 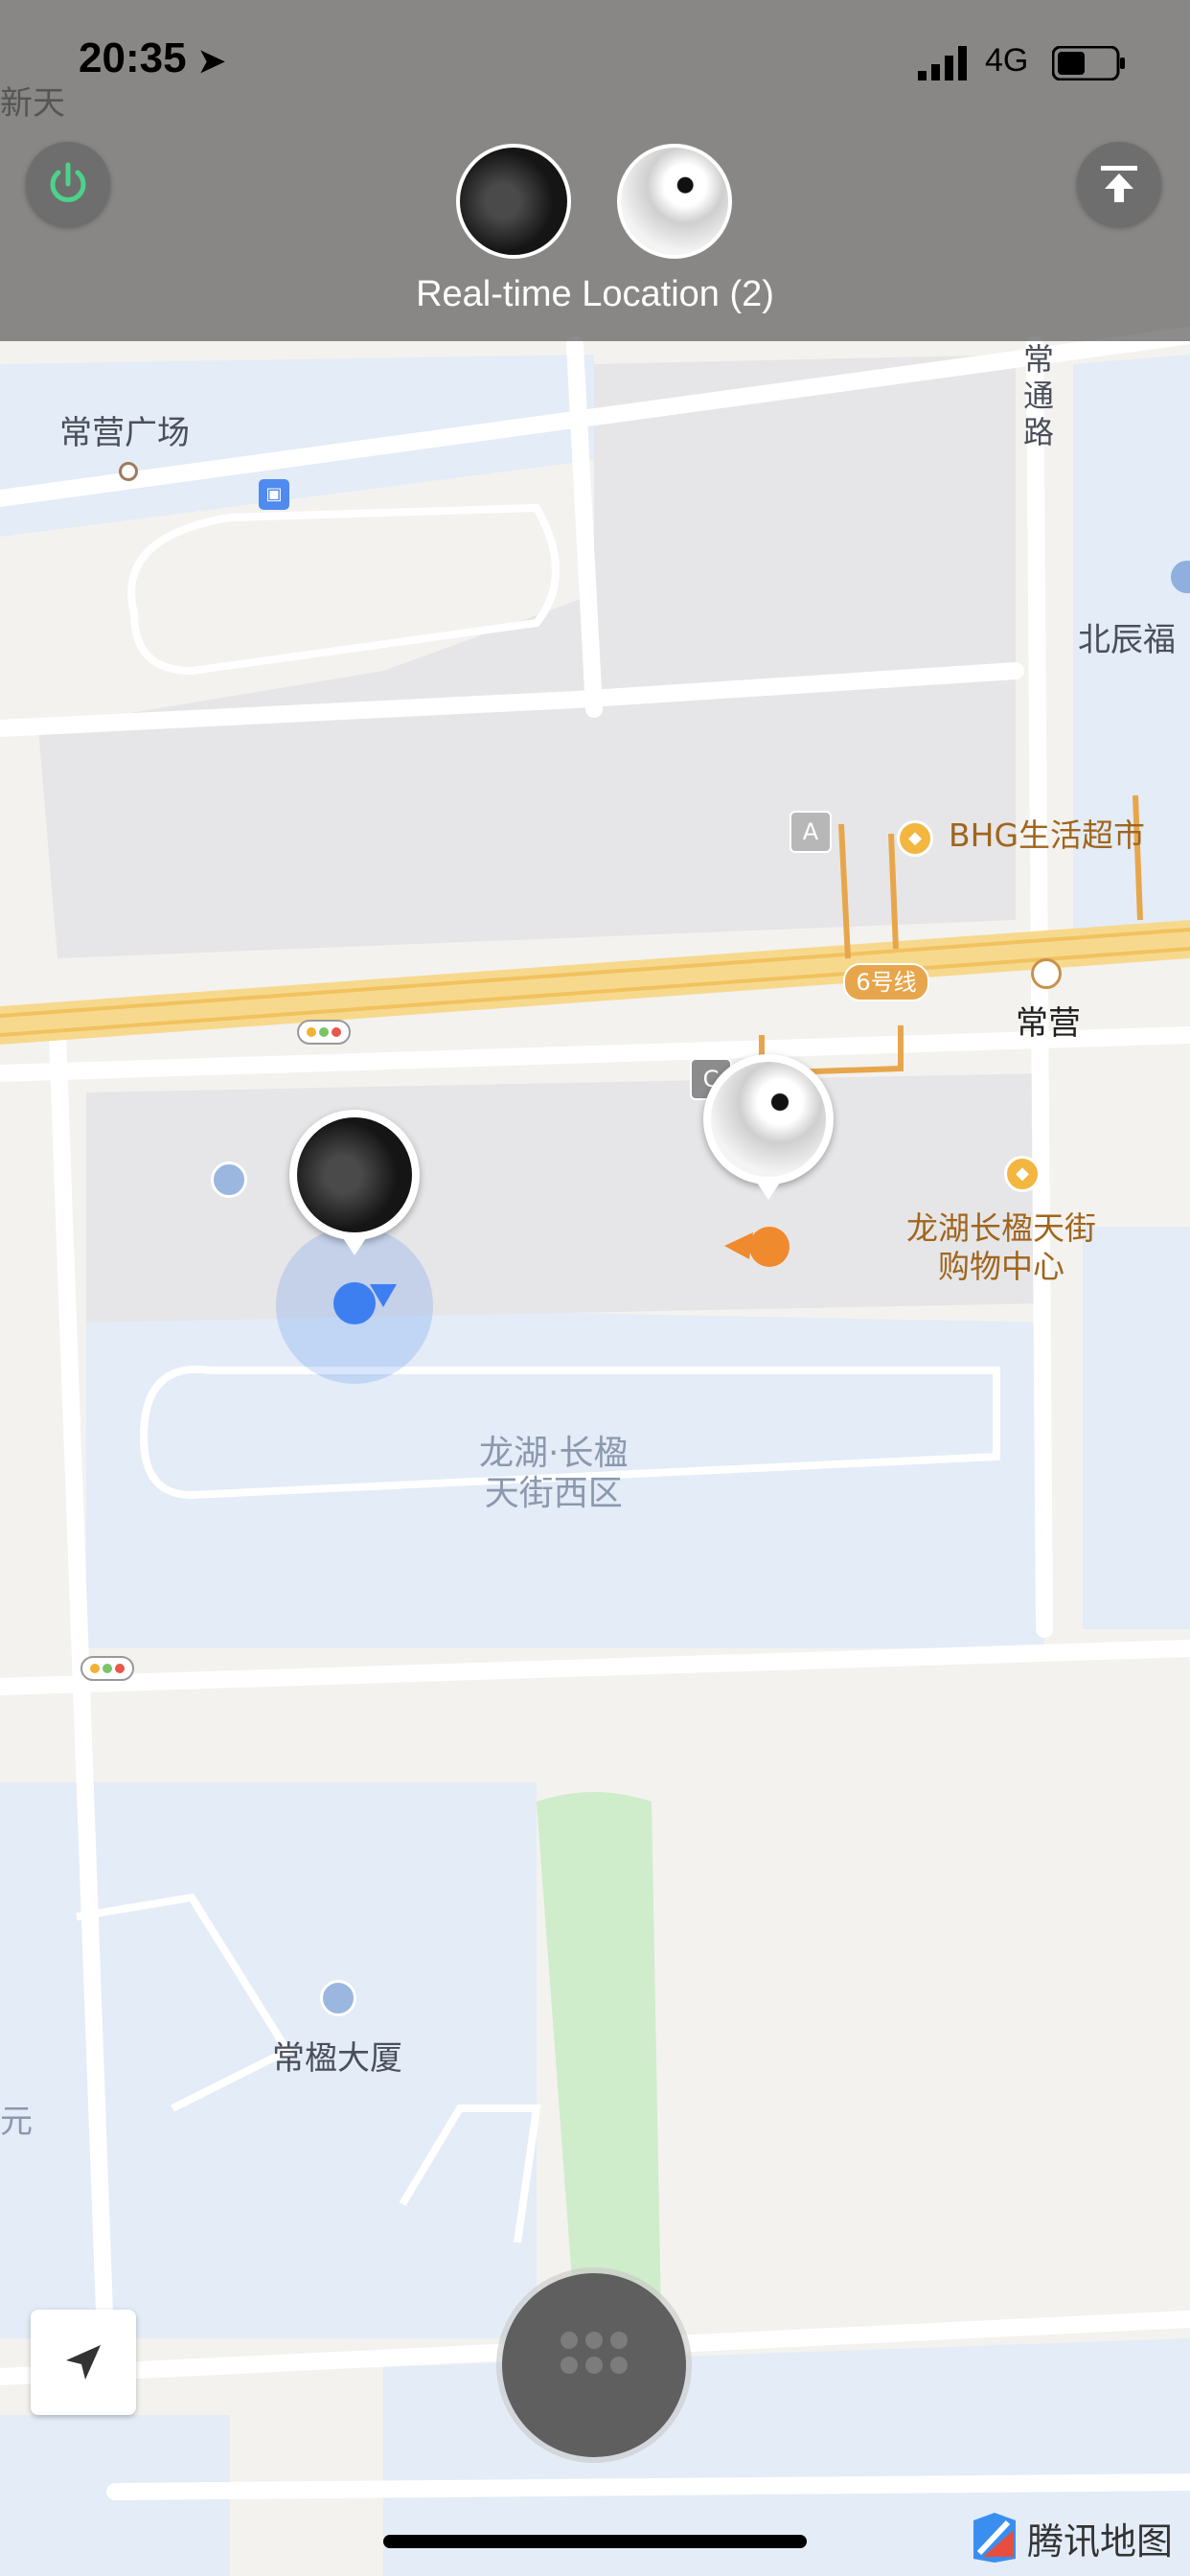 I want to click on grid-dots-icon, so click(x=594, y=2353).